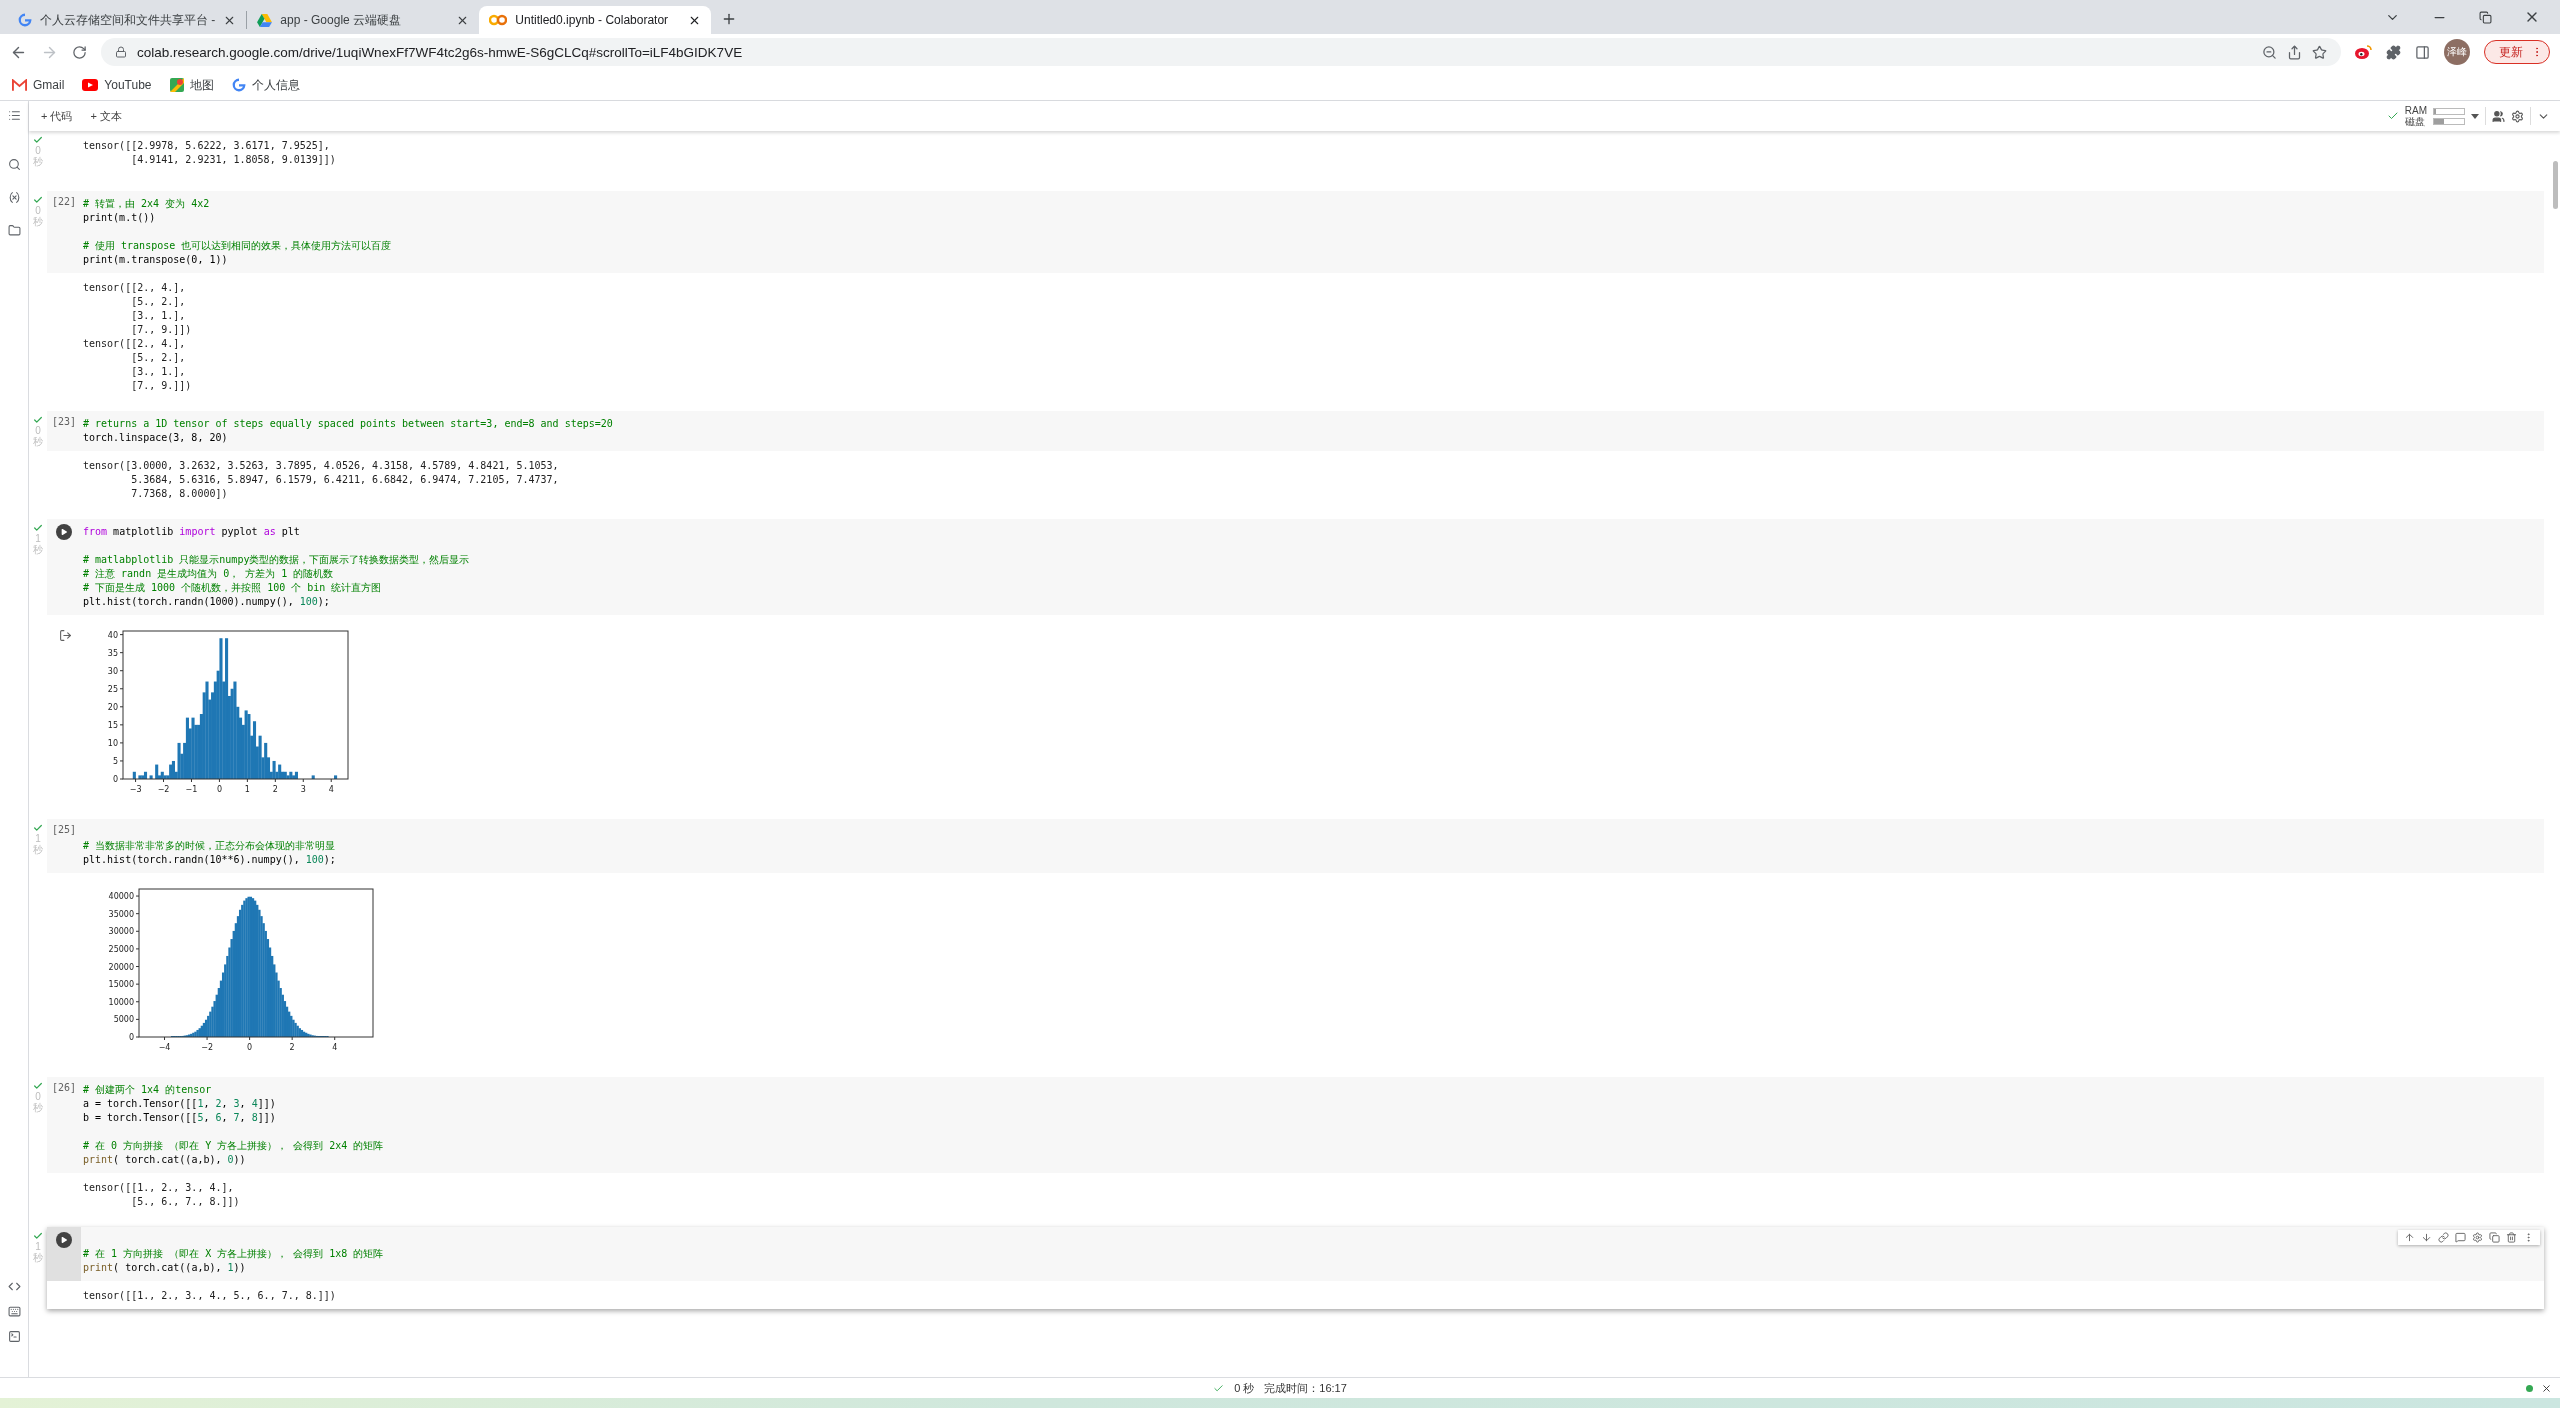  I want to click on tick-label: 30000, so click(121, 932).